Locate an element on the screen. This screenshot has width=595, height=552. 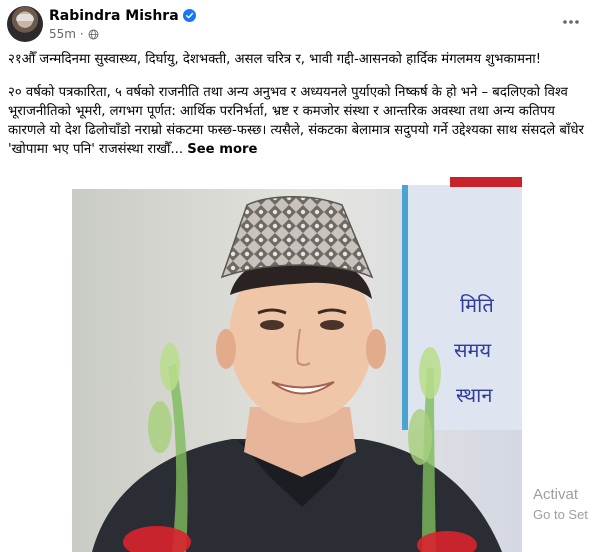
verified-badge-icon is located at coordinates (189, 15).